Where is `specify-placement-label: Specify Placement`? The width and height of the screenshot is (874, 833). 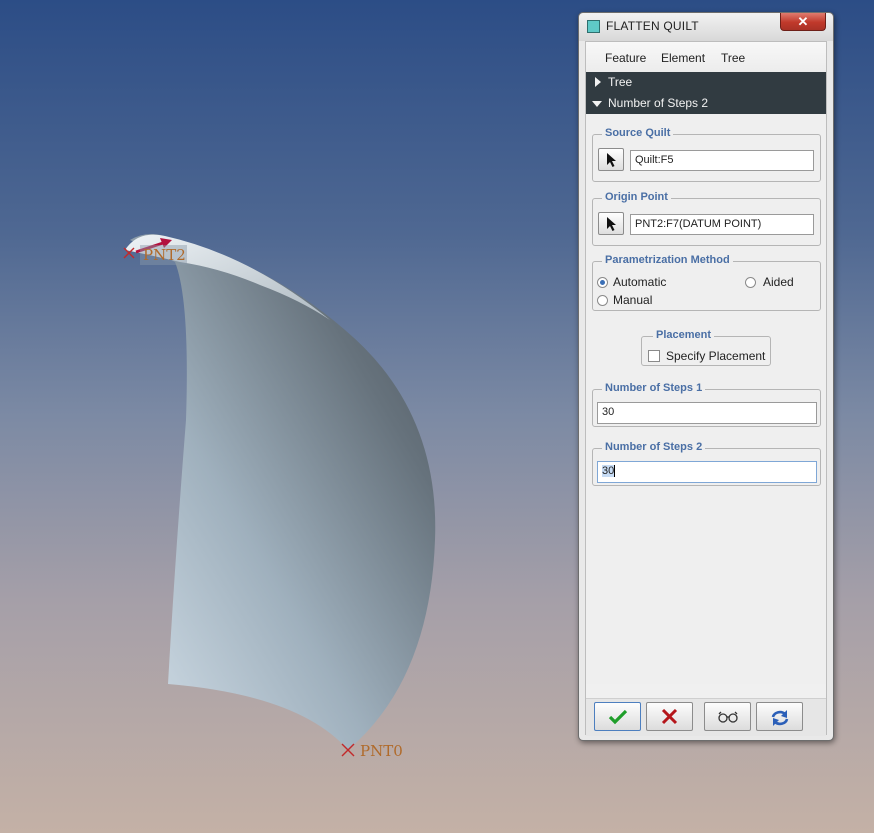
specify-placement-label: Specify Placement is located at coordinates (715, 356).